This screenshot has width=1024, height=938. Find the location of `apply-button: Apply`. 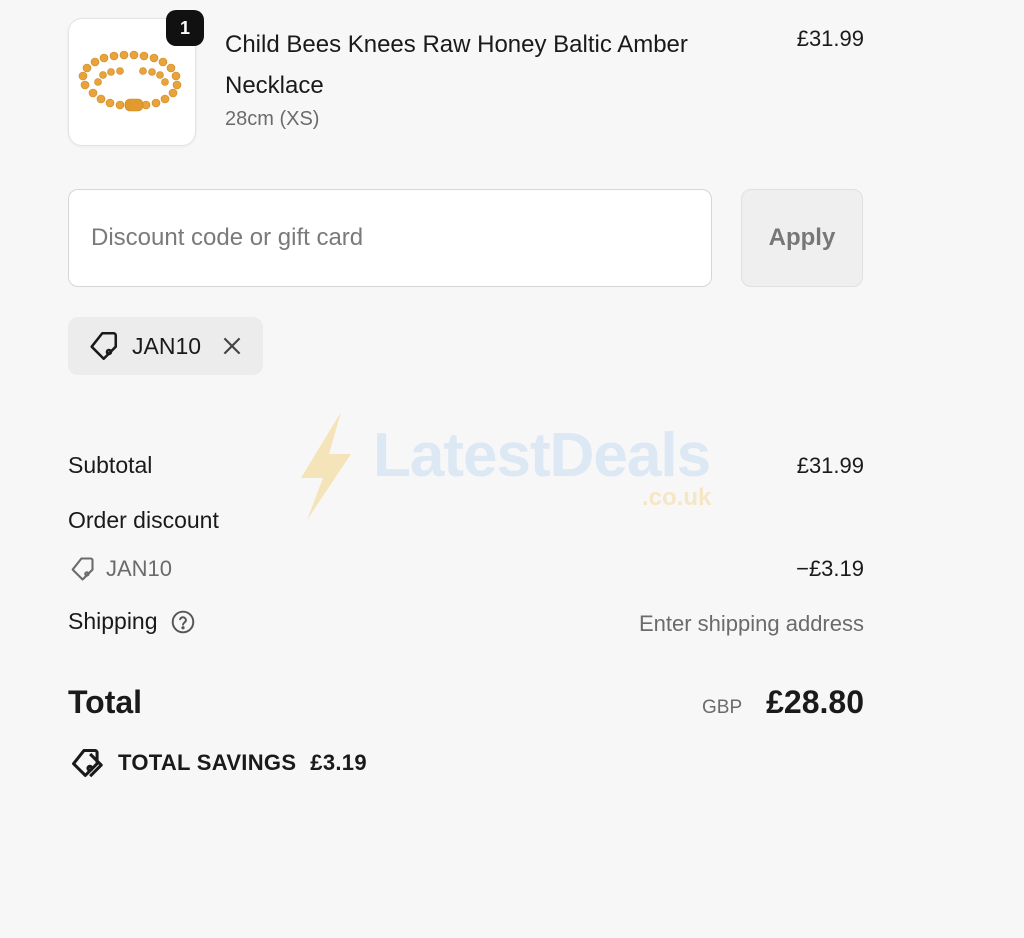

apply-button: Apply is located at coordinates (802, 238).